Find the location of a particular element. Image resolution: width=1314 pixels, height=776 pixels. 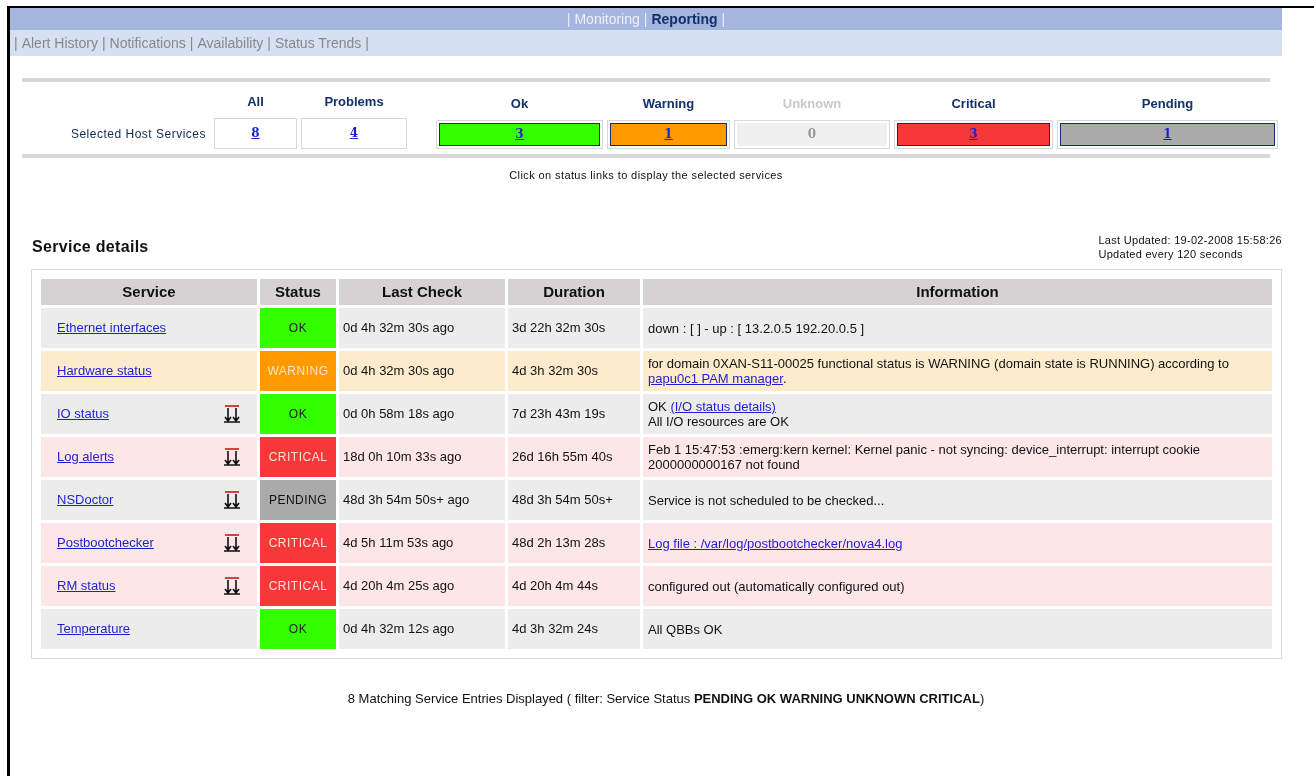

row-label: Selected Host Services is located at coordinates (138, 134).